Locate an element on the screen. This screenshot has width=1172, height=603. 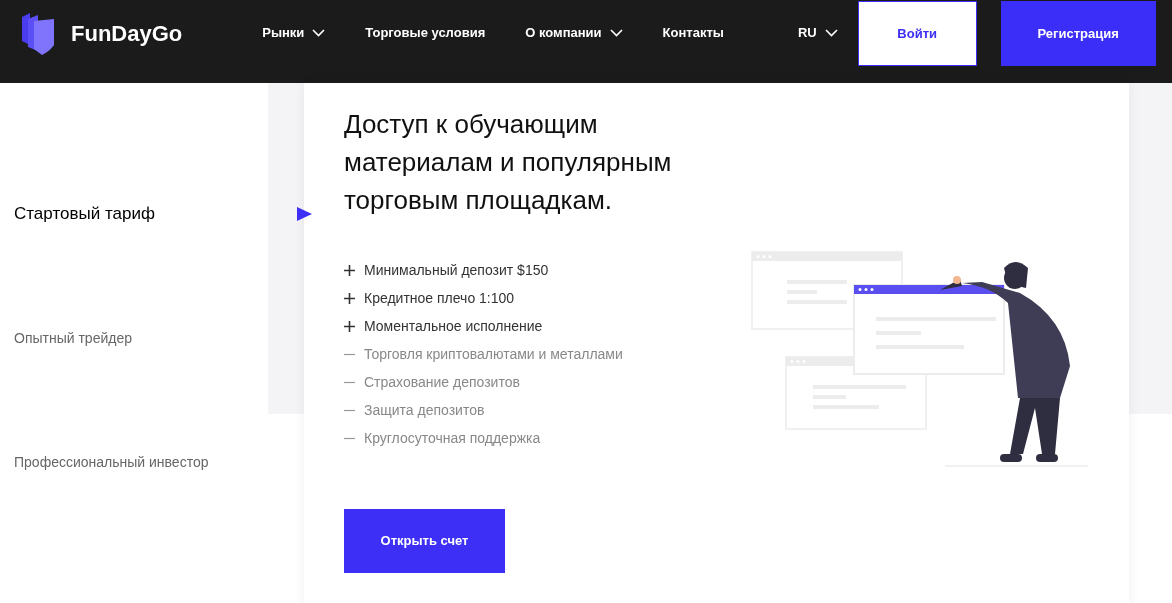
nav-link: О компании is located at coordinates (574, 33).